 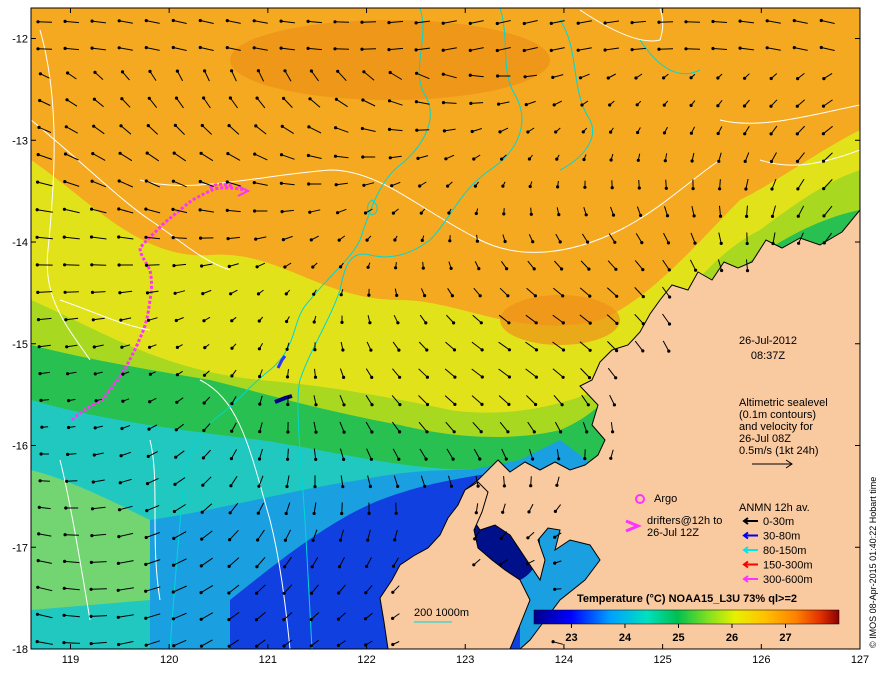 I want to click on argo-label: Argo, so click(x=665, y=499).